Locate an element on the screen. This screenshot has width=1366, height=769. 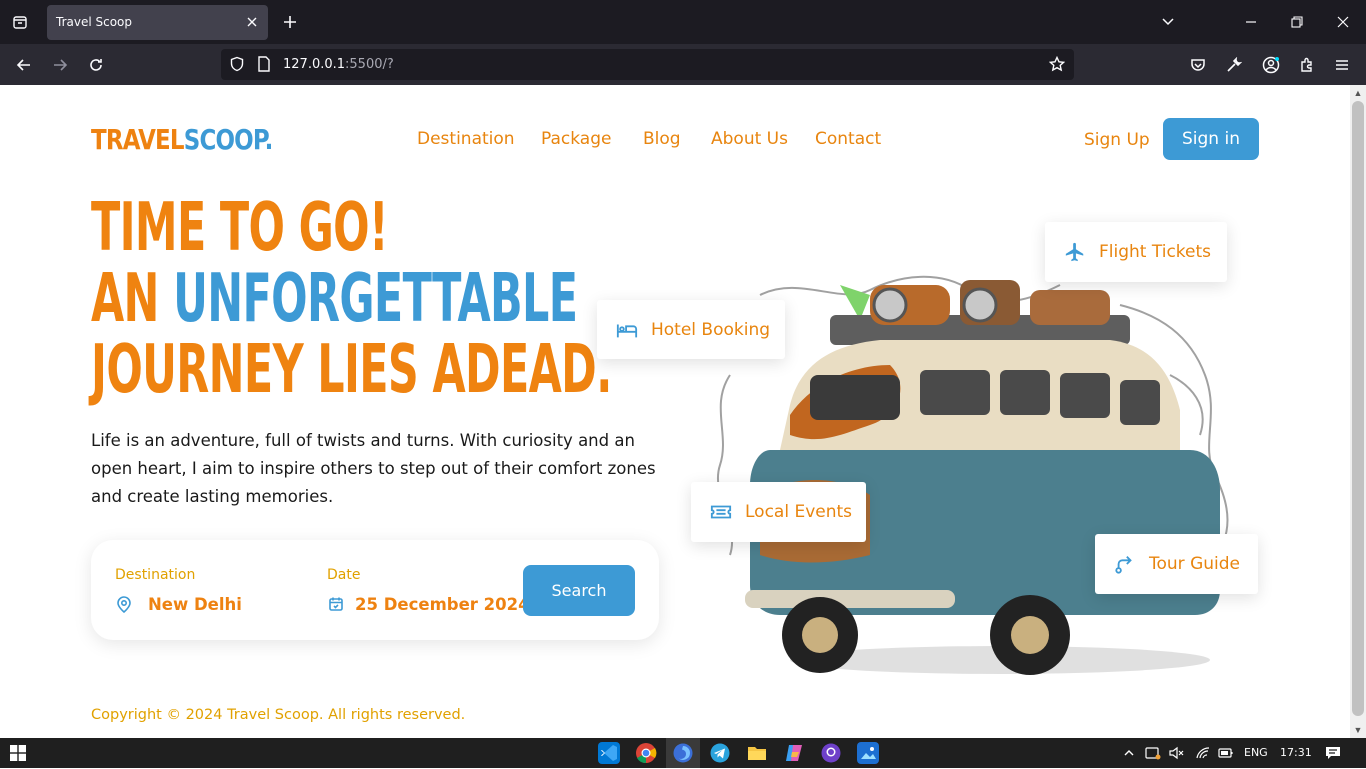
chrome-icon is located at coordinates (646, 753).